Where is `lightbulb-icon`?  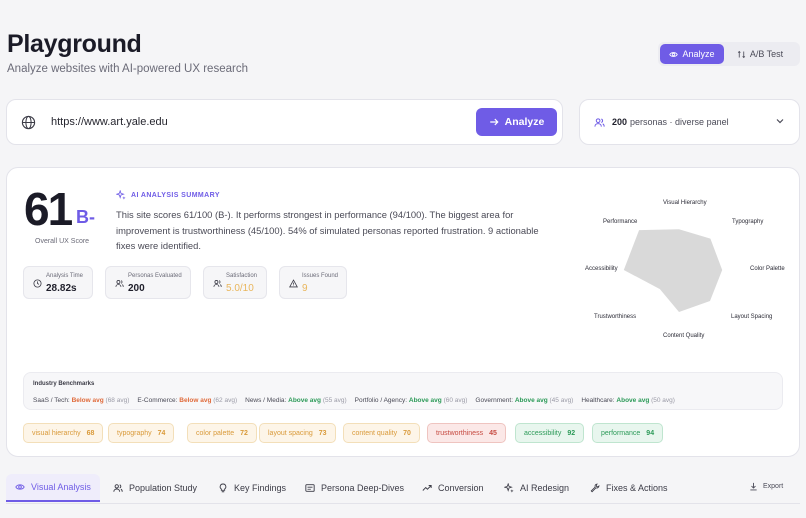 lightbulb-icon is located at coordinates (223, 488).